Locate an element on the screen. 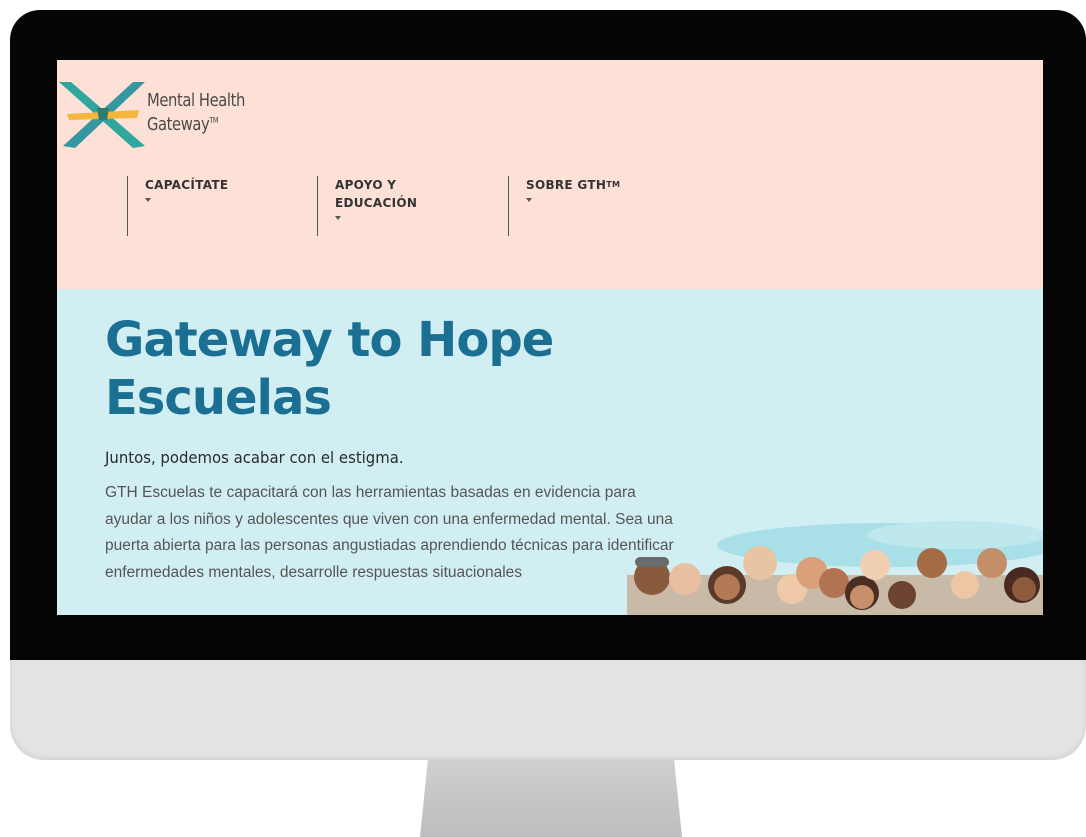 The height and width of the screenshot is (837, 1086). nav-apoyo-educacion: APOYO Y EDUCACIÓN is located at coordinates (367, 206).